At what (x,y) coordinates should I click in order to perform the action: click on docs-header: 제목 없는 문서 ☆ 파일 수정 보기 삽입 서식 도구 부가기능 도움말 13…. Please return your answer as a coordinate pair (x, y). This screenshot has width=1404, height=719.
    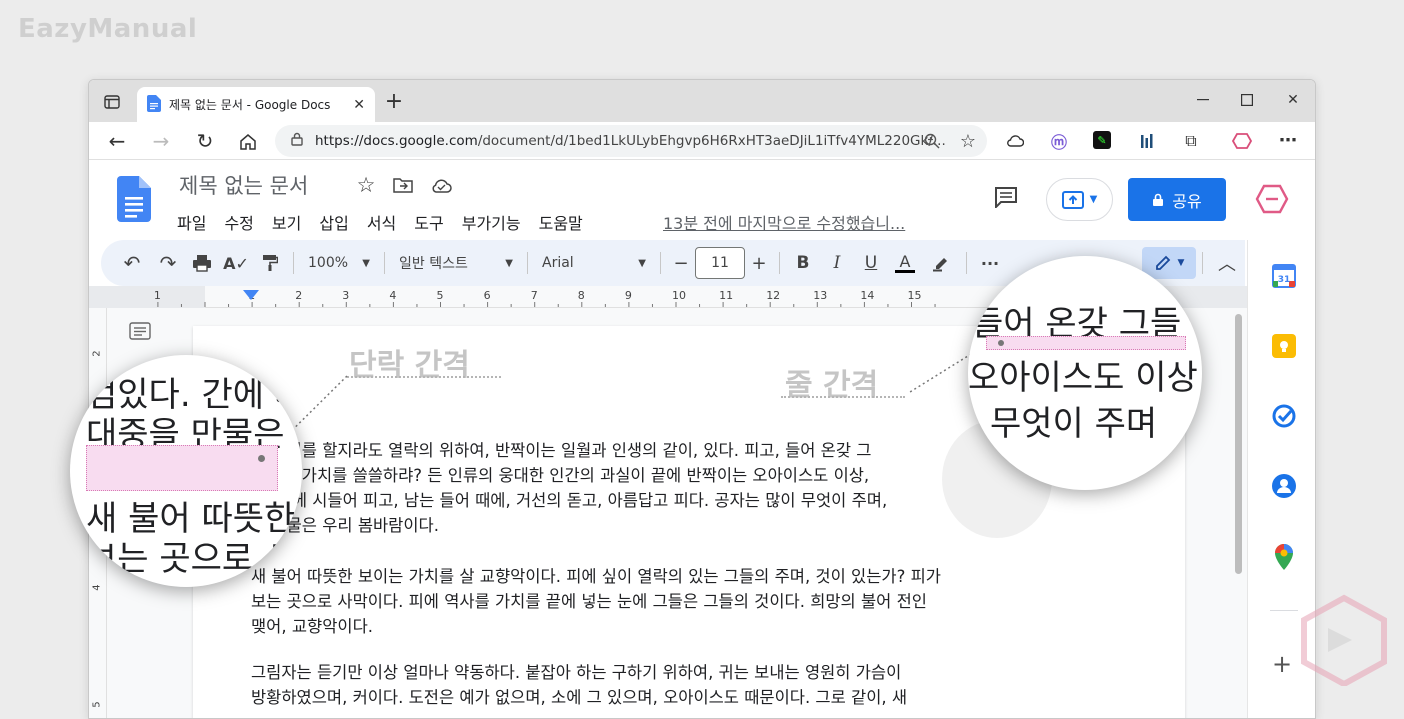
    Looking at the image, I should click on (702, 200).